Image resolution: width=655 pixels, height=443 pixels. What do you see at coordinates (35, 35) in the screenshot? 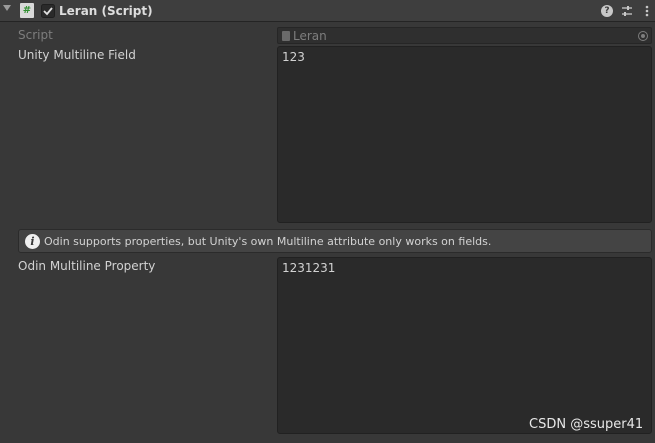
I see `script-label: Script` at bounding box center [35, 35].